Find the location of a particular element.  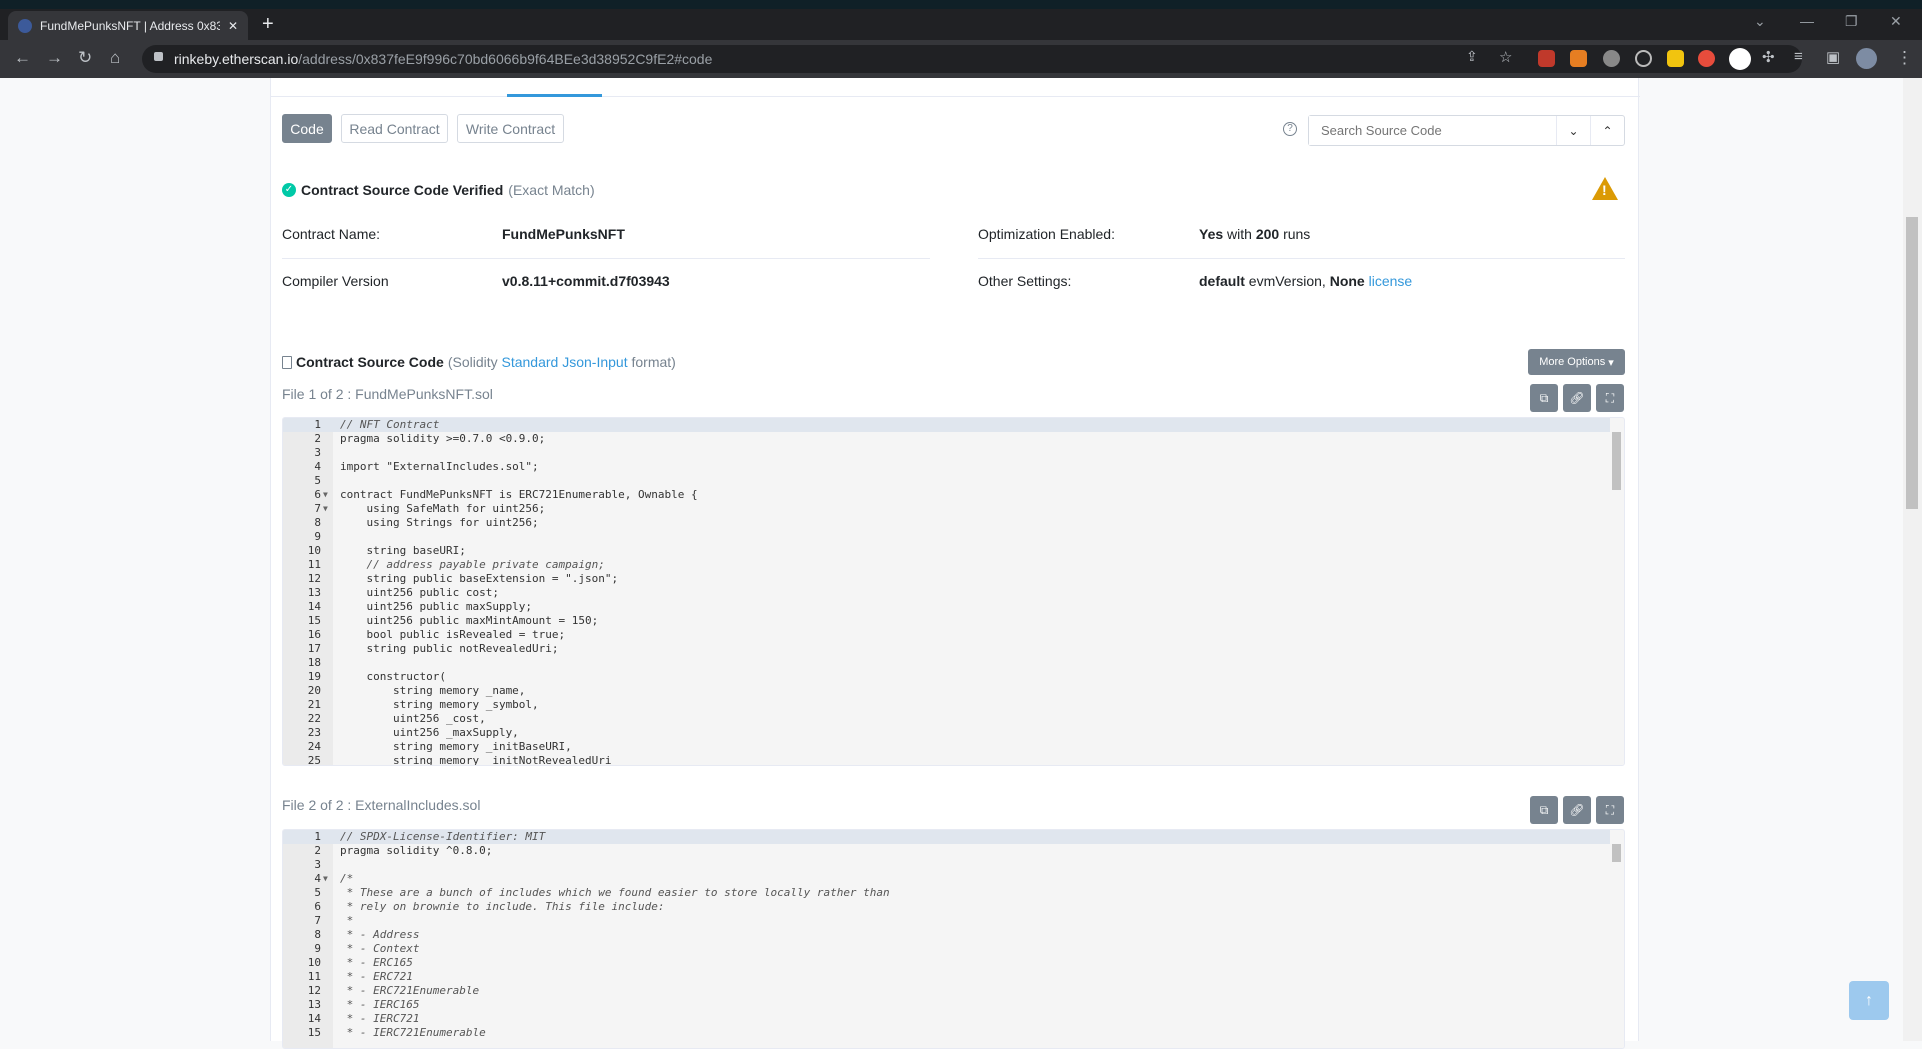

reload-icon: ↻ is located at coordinates (85, 58).